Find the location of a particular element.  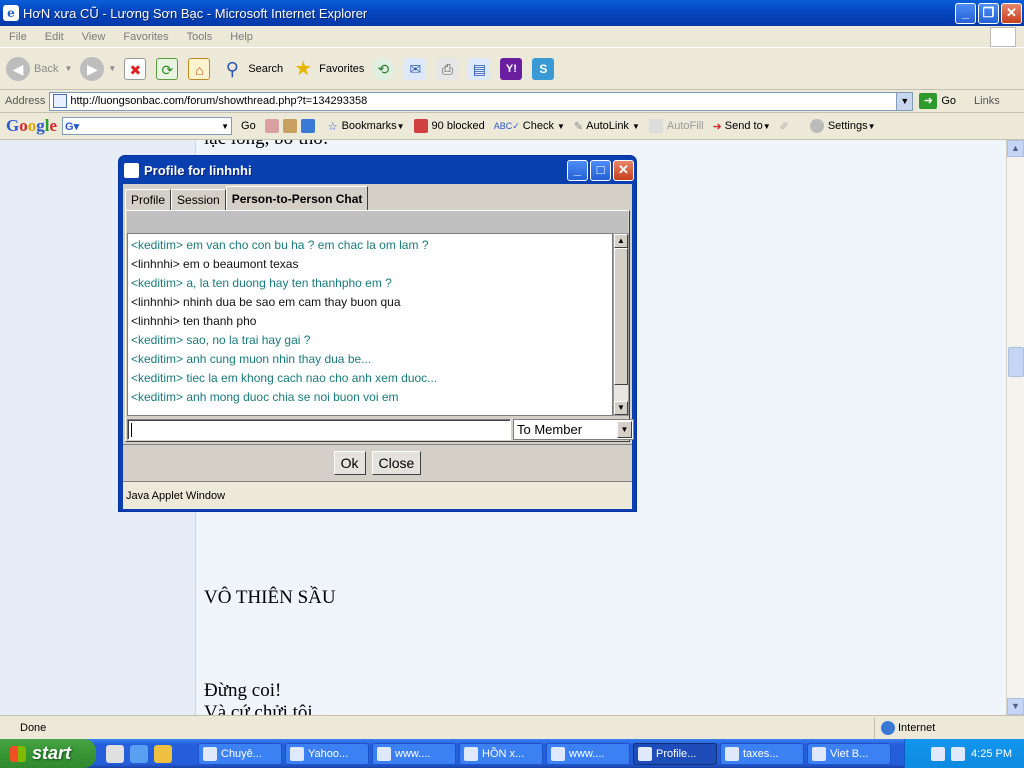

chat-icon is located at coordinates (307, 126).